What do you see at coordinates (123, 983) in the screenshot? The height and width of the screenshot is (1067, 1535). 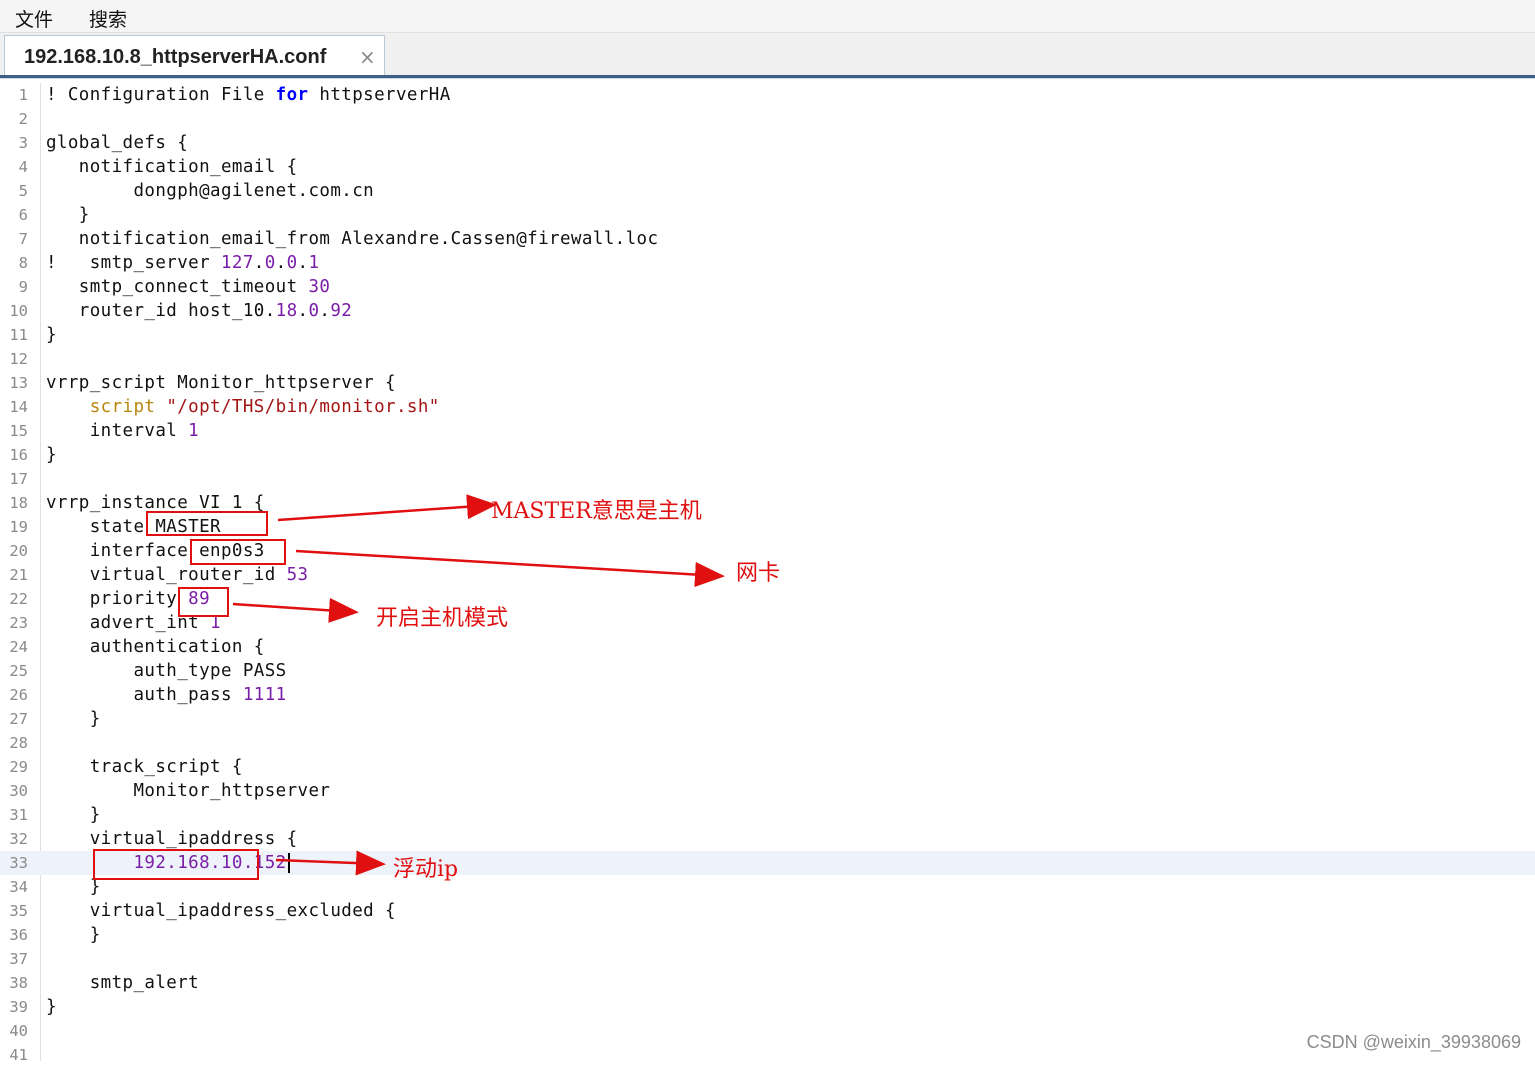 I see `code-text: smtp_alert` at bounding box center [123, 983].